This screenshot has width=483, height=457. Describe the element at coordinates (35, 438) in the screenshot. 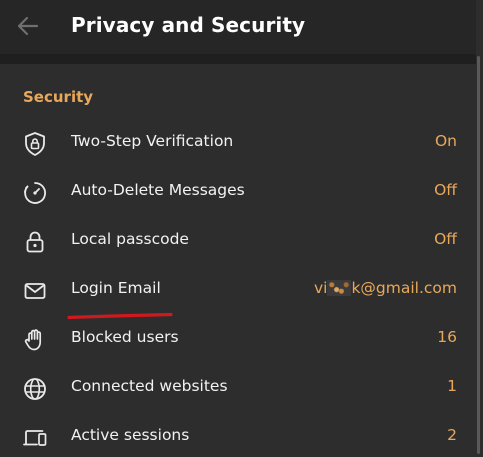

I see `devices-icon` at that location.